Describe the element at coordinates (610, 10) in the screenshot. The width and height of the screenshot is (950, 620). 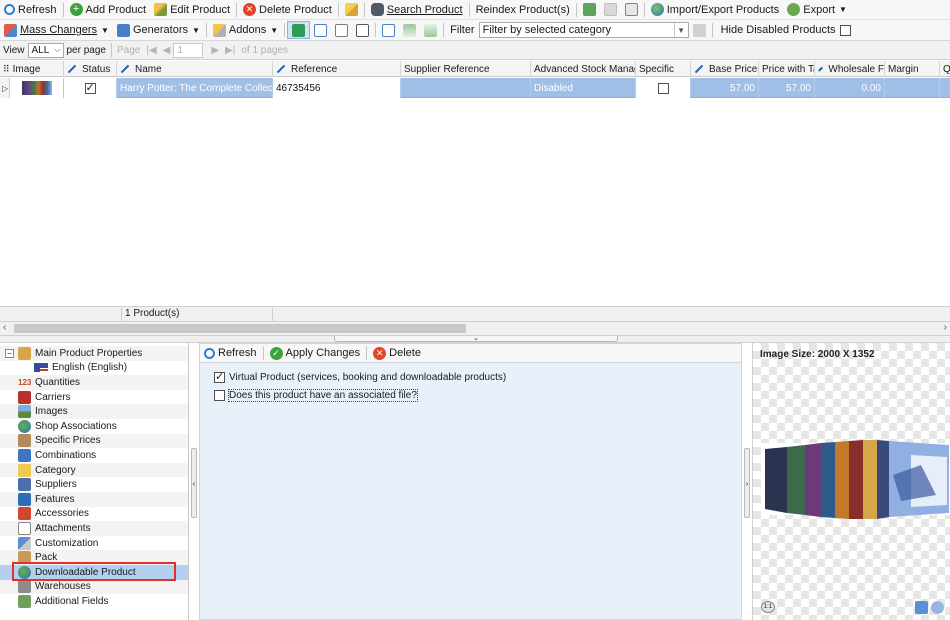
I see `paste-button` at that location.